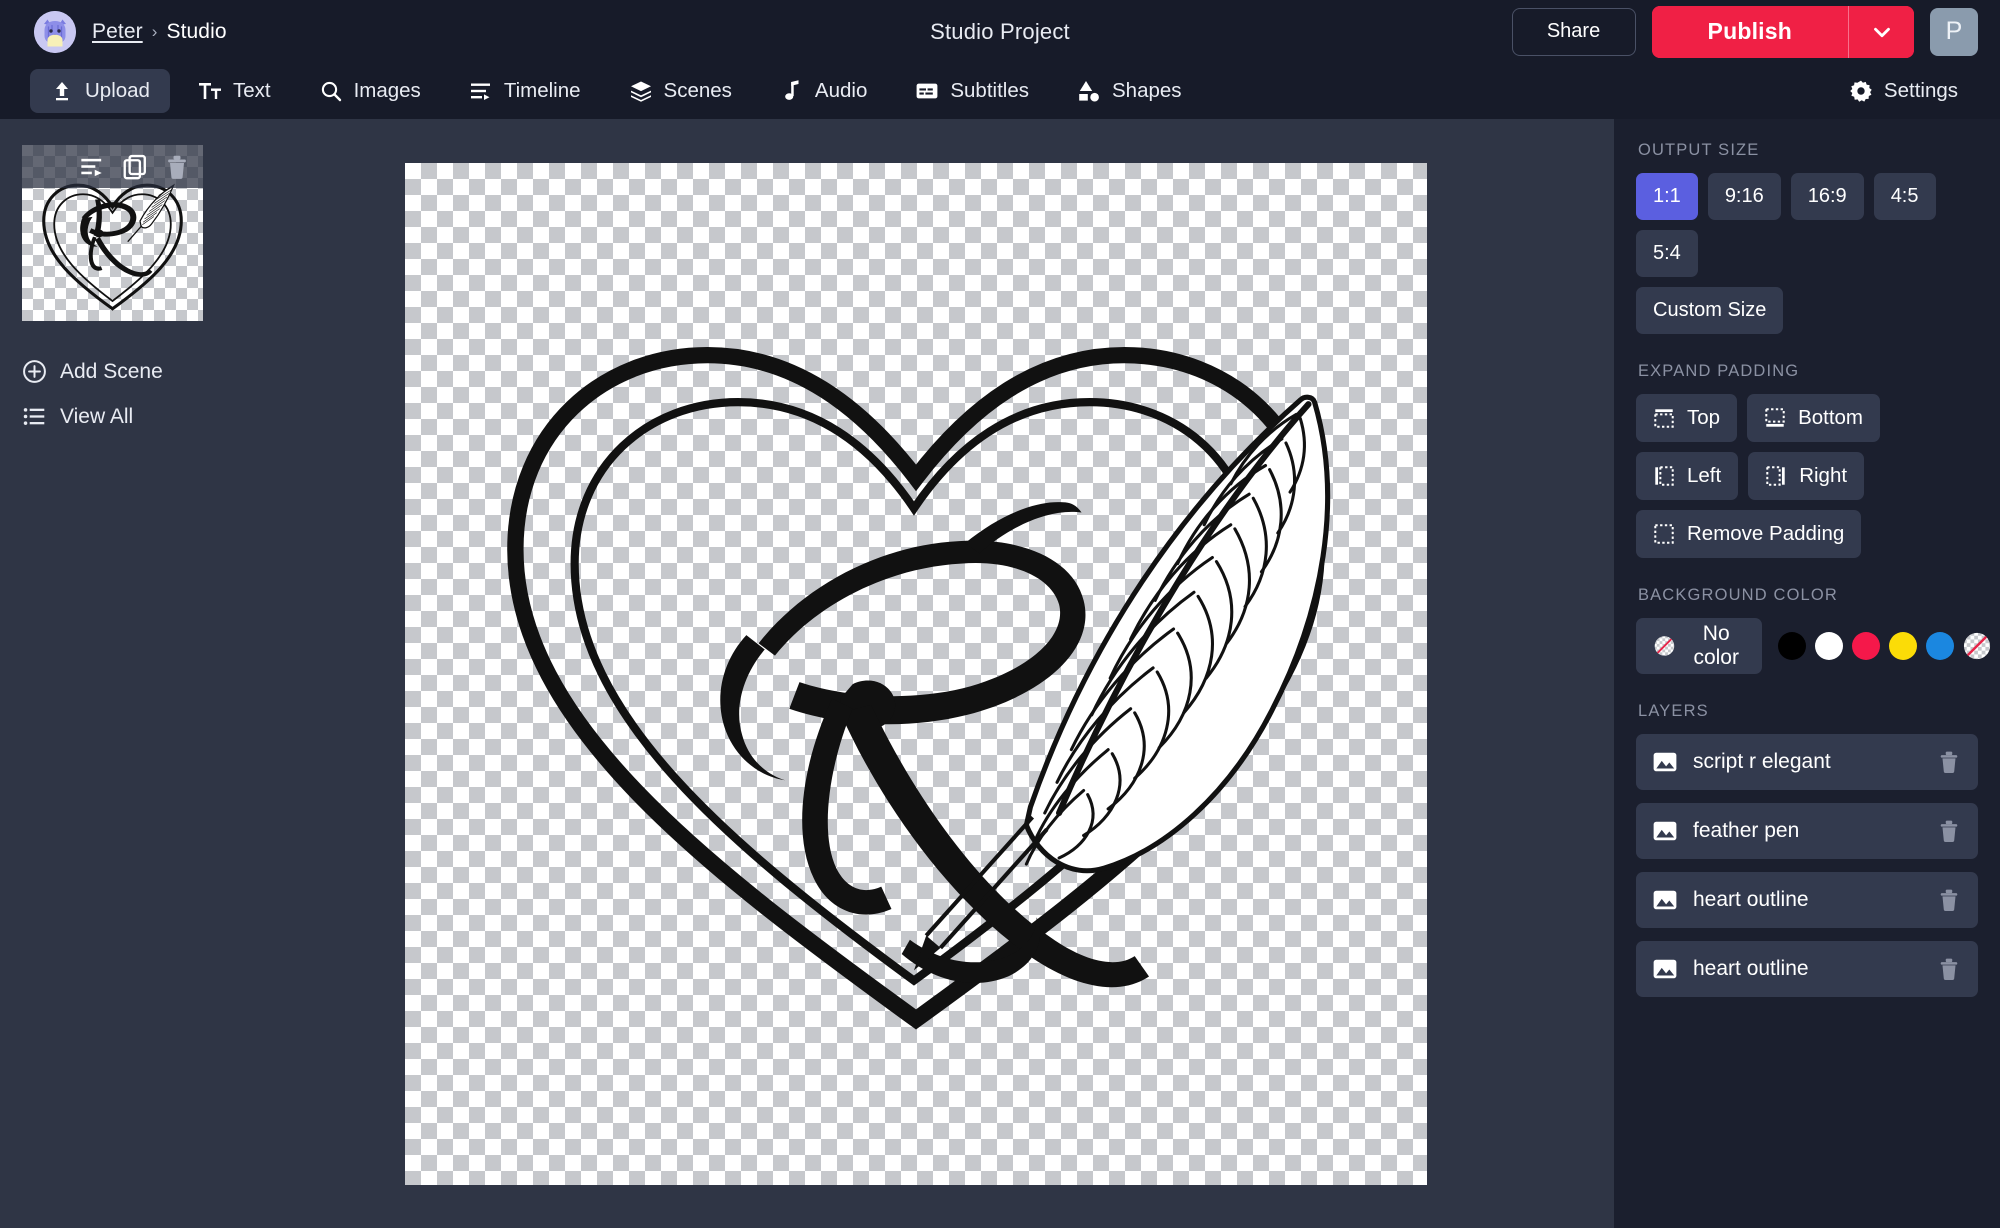 This screenshot has height=1228, width=2000. I want to click on pad-top-icon, so click(1664, 418).